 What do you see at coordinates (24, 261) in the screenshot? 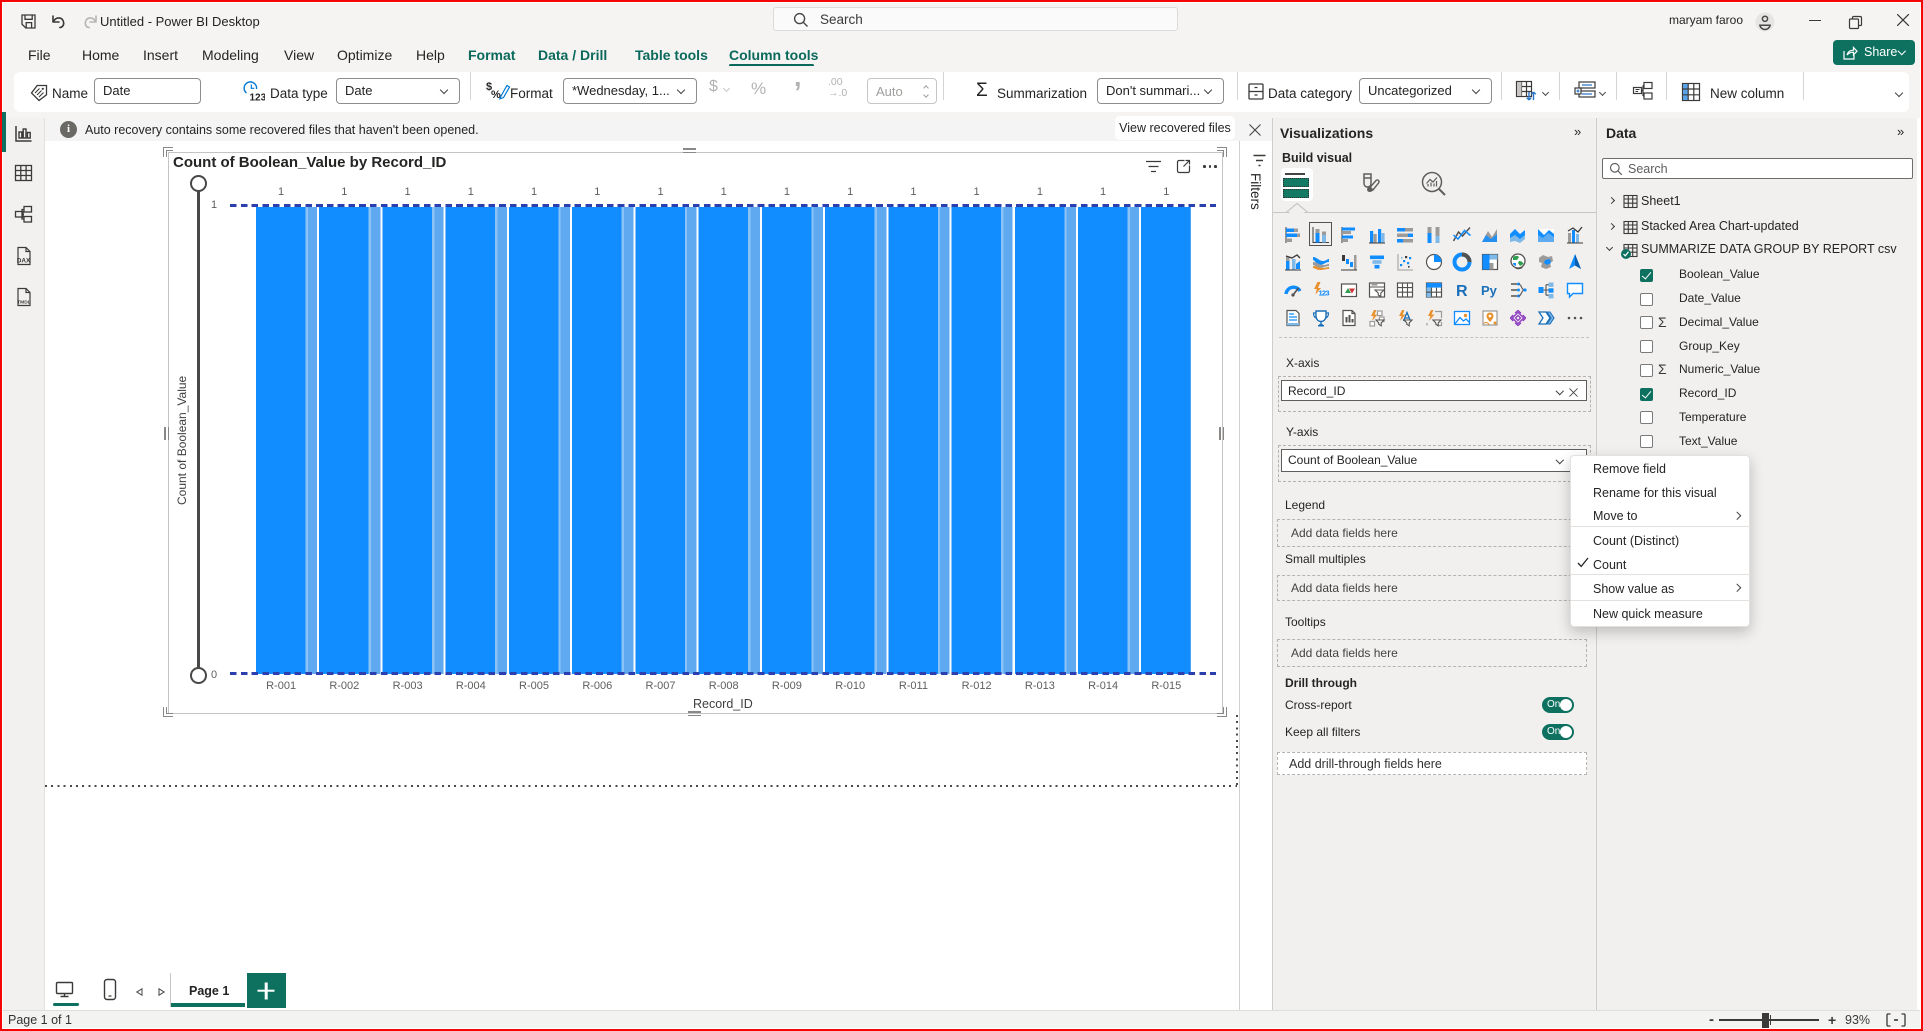
I see `svg-text: DAX` at bounding box center [24, 261].